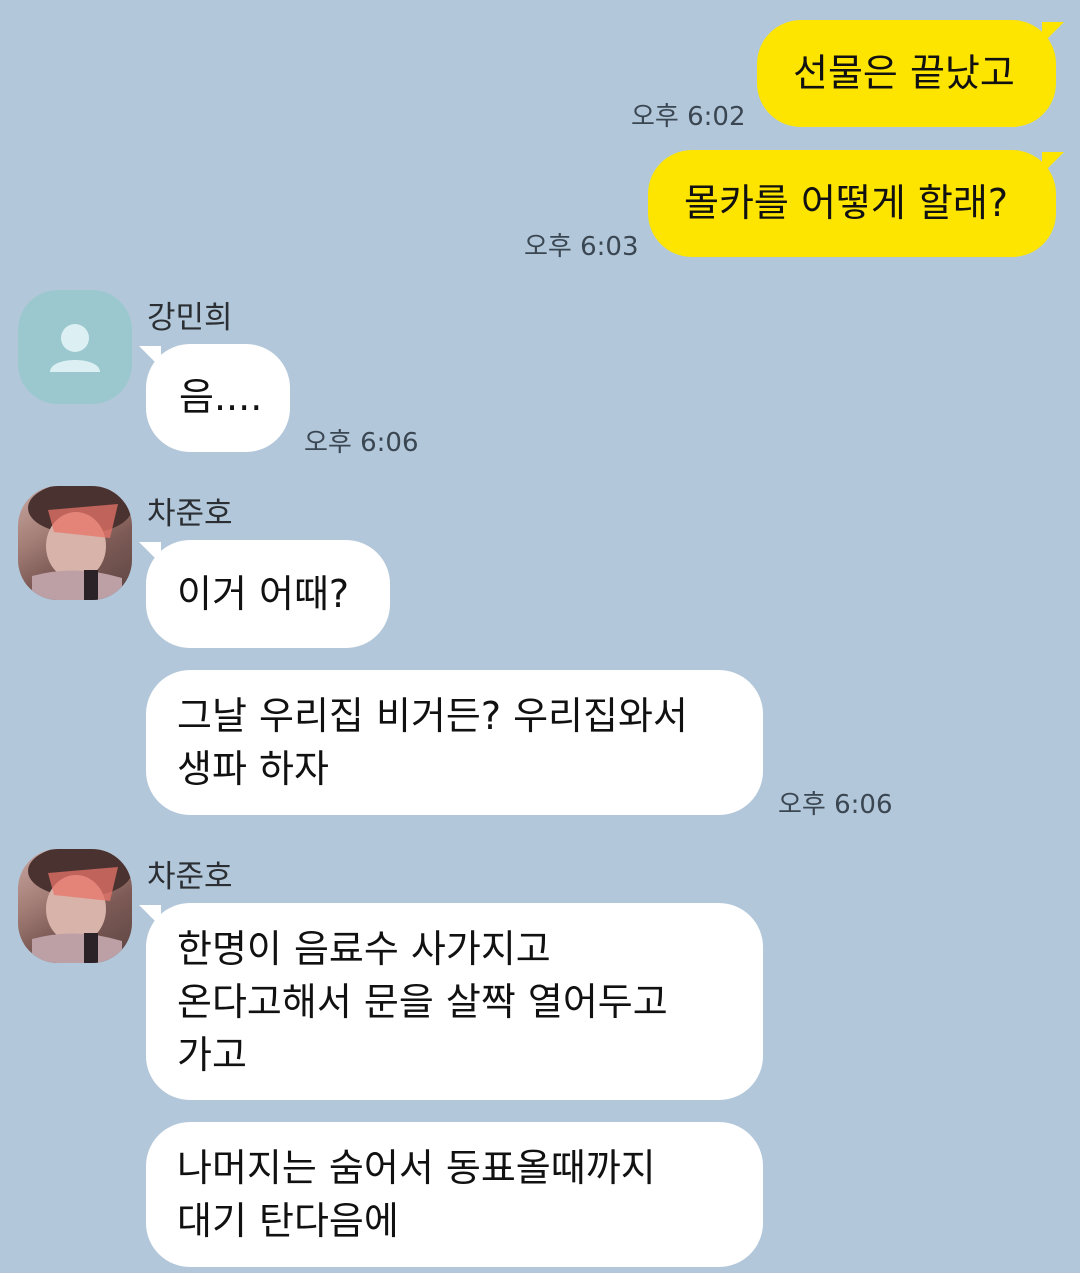  Describe the element at coordinates (688, 117) in the screenshot. I see `message-time: 오후 6:02` at that location.